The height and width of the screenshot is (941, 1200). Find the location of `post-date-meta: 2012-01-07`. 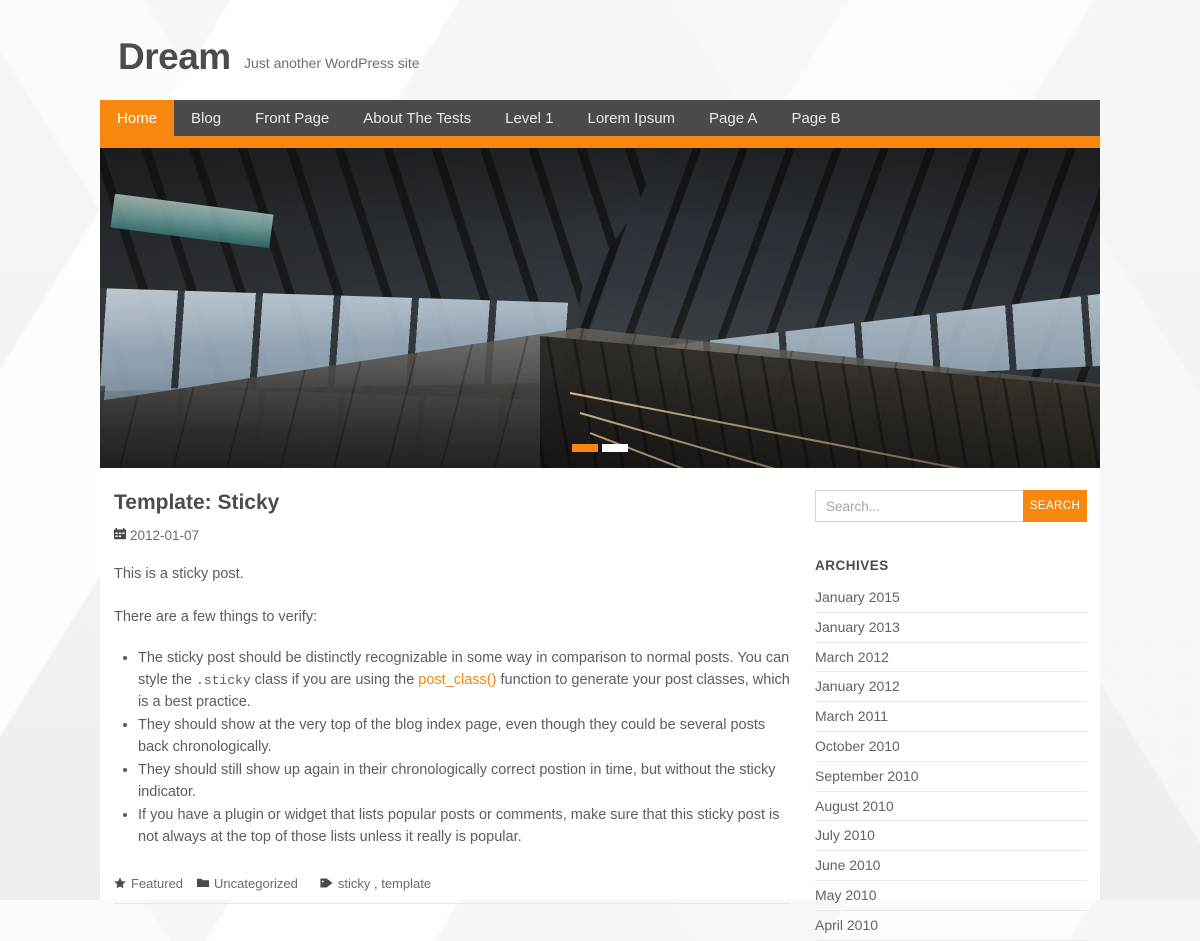

post-date-meta: 2012-01-07 is located at coordinates (455, 535).